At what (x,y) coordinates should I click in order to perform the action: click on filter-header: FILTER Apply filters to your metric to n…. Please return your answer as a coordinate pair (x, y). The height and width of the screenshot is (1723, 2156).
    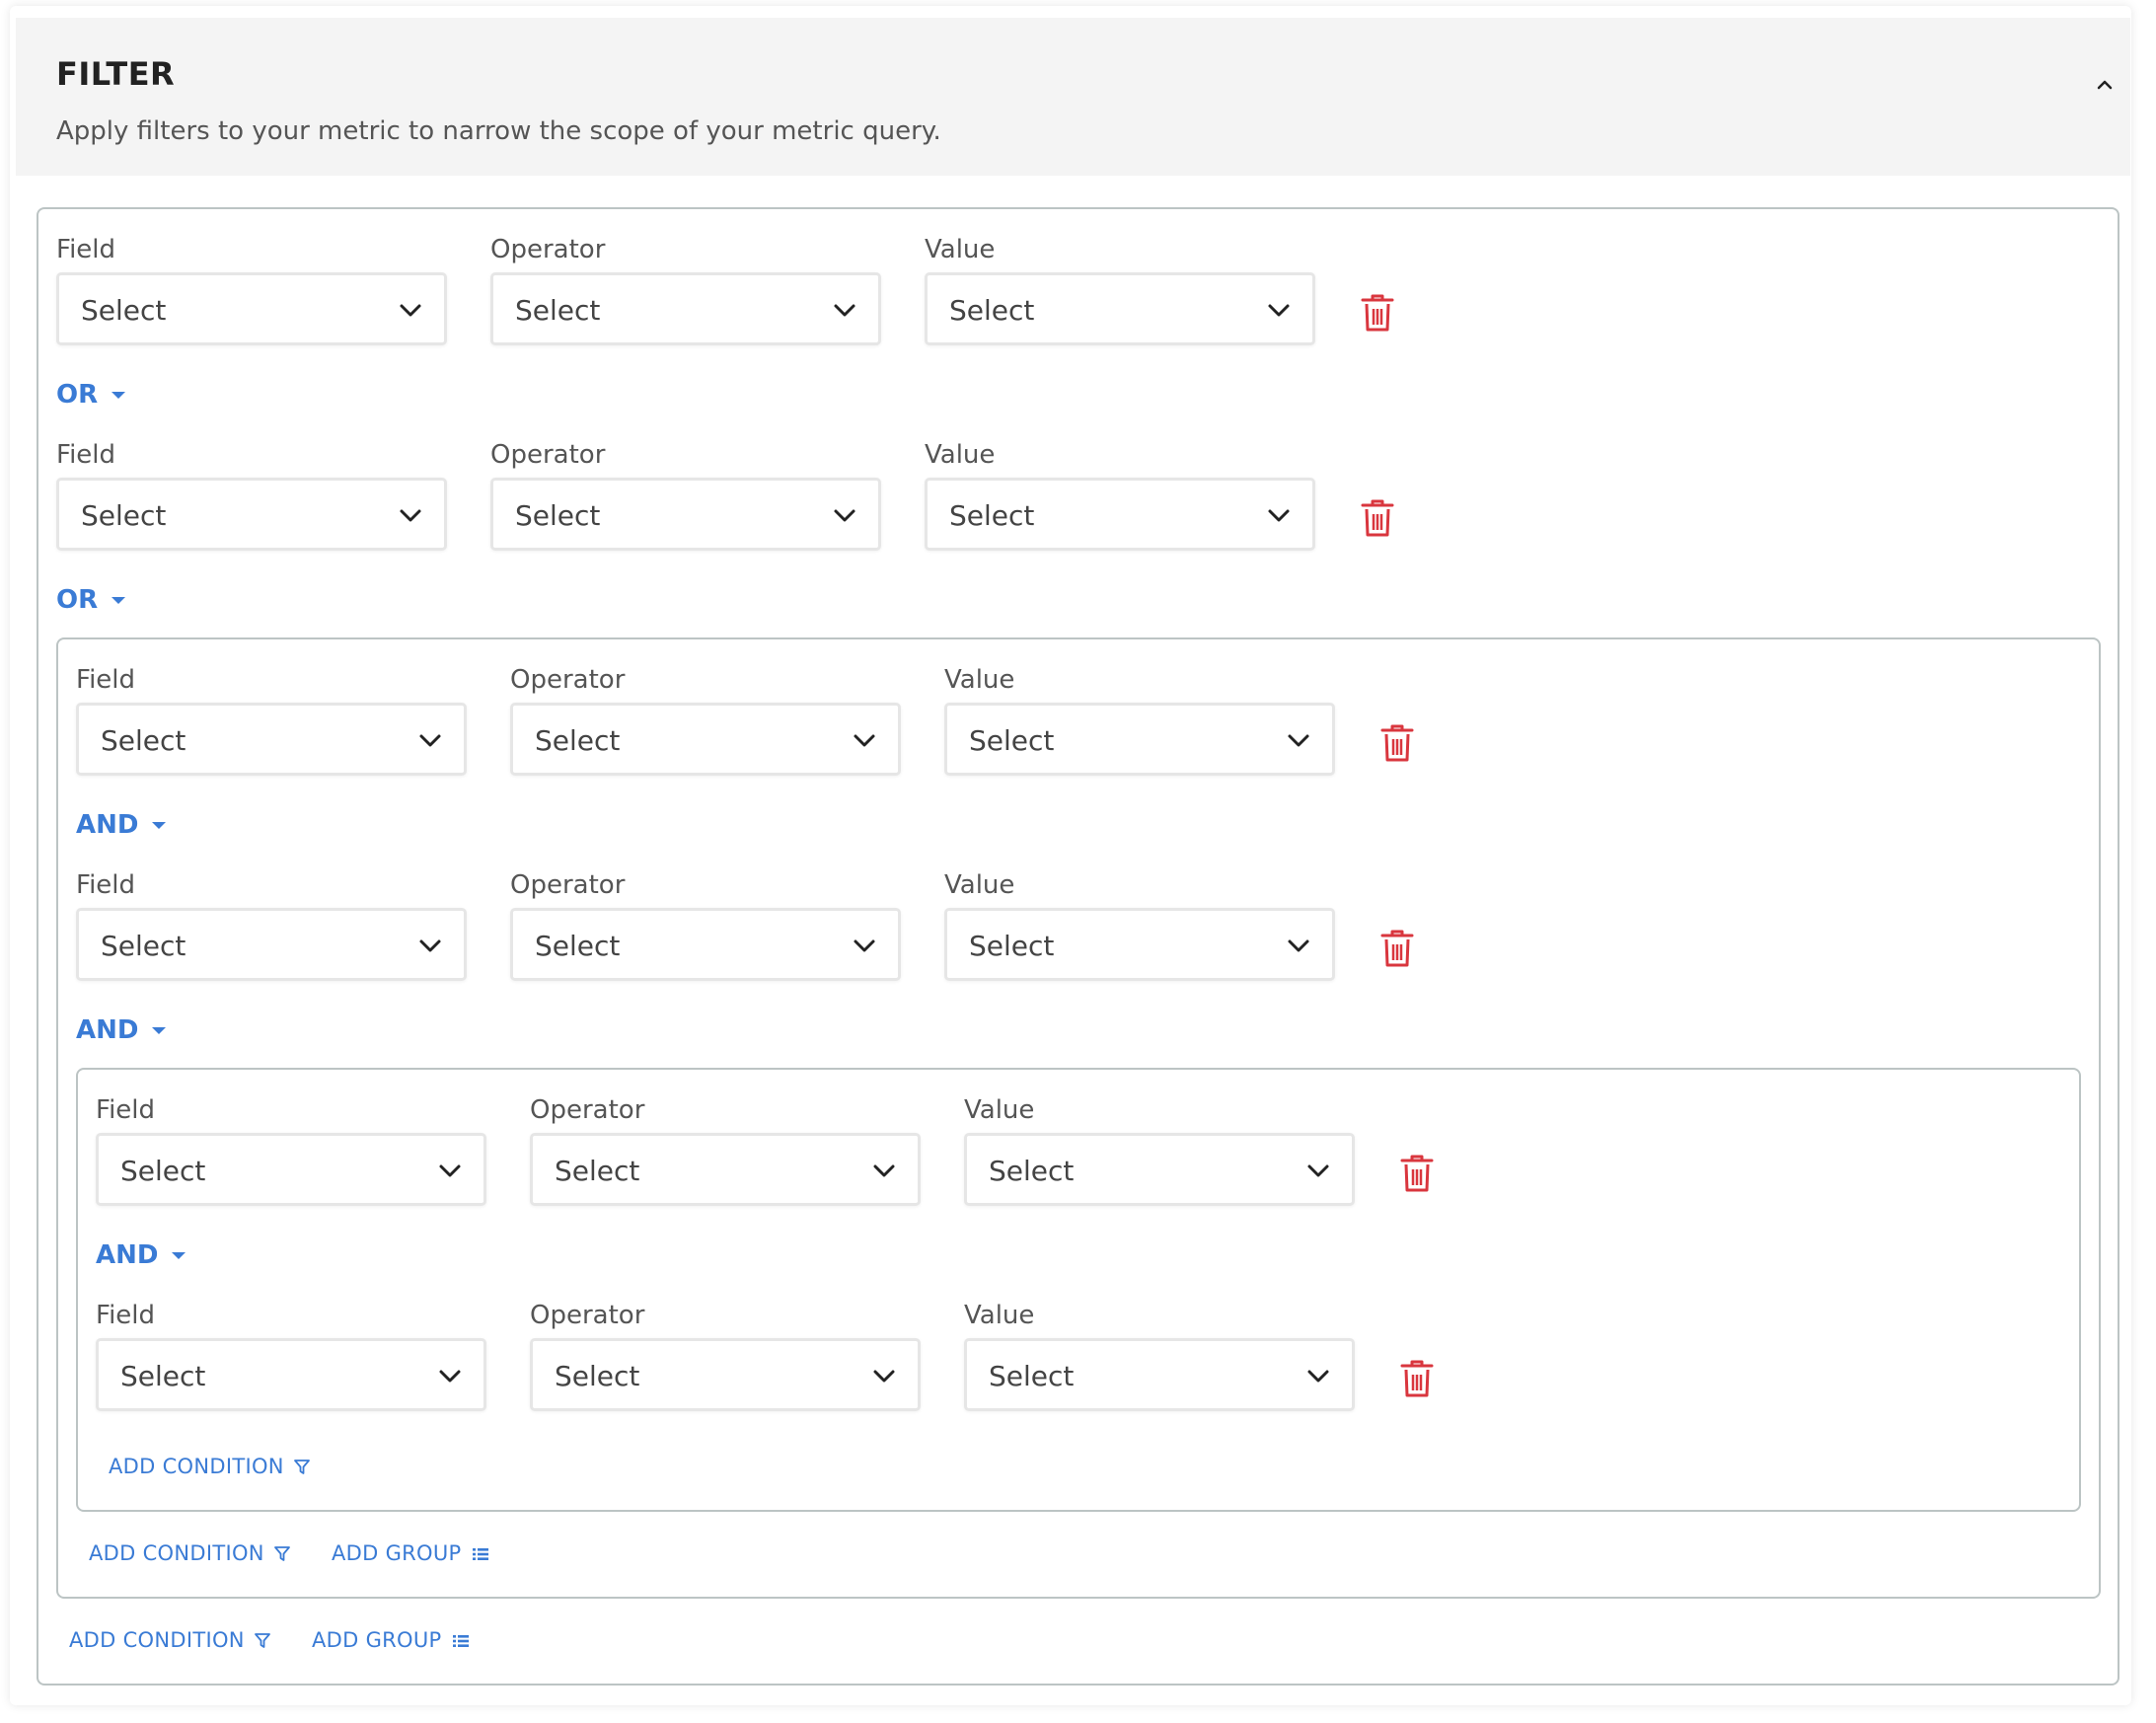
    Looking at the image, I should click on (1073, 97).